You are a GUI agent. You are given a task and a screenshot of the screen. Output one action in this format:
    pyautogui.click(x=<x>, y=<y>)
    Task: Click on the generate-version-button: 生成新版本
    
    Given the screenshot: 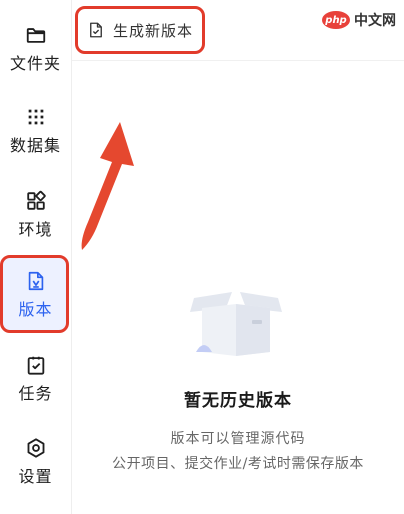 What is the action you would take?
    pyautogui.click(x=140, y=30)
    